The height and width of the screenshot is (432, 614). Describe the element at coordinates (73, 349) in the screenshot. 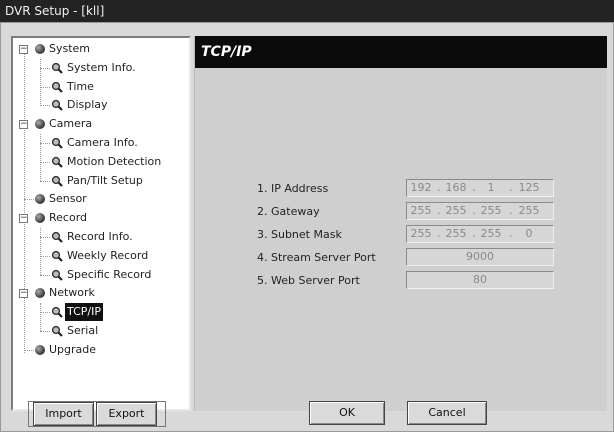

I see `tree-item-label: Upgrade` at that location.